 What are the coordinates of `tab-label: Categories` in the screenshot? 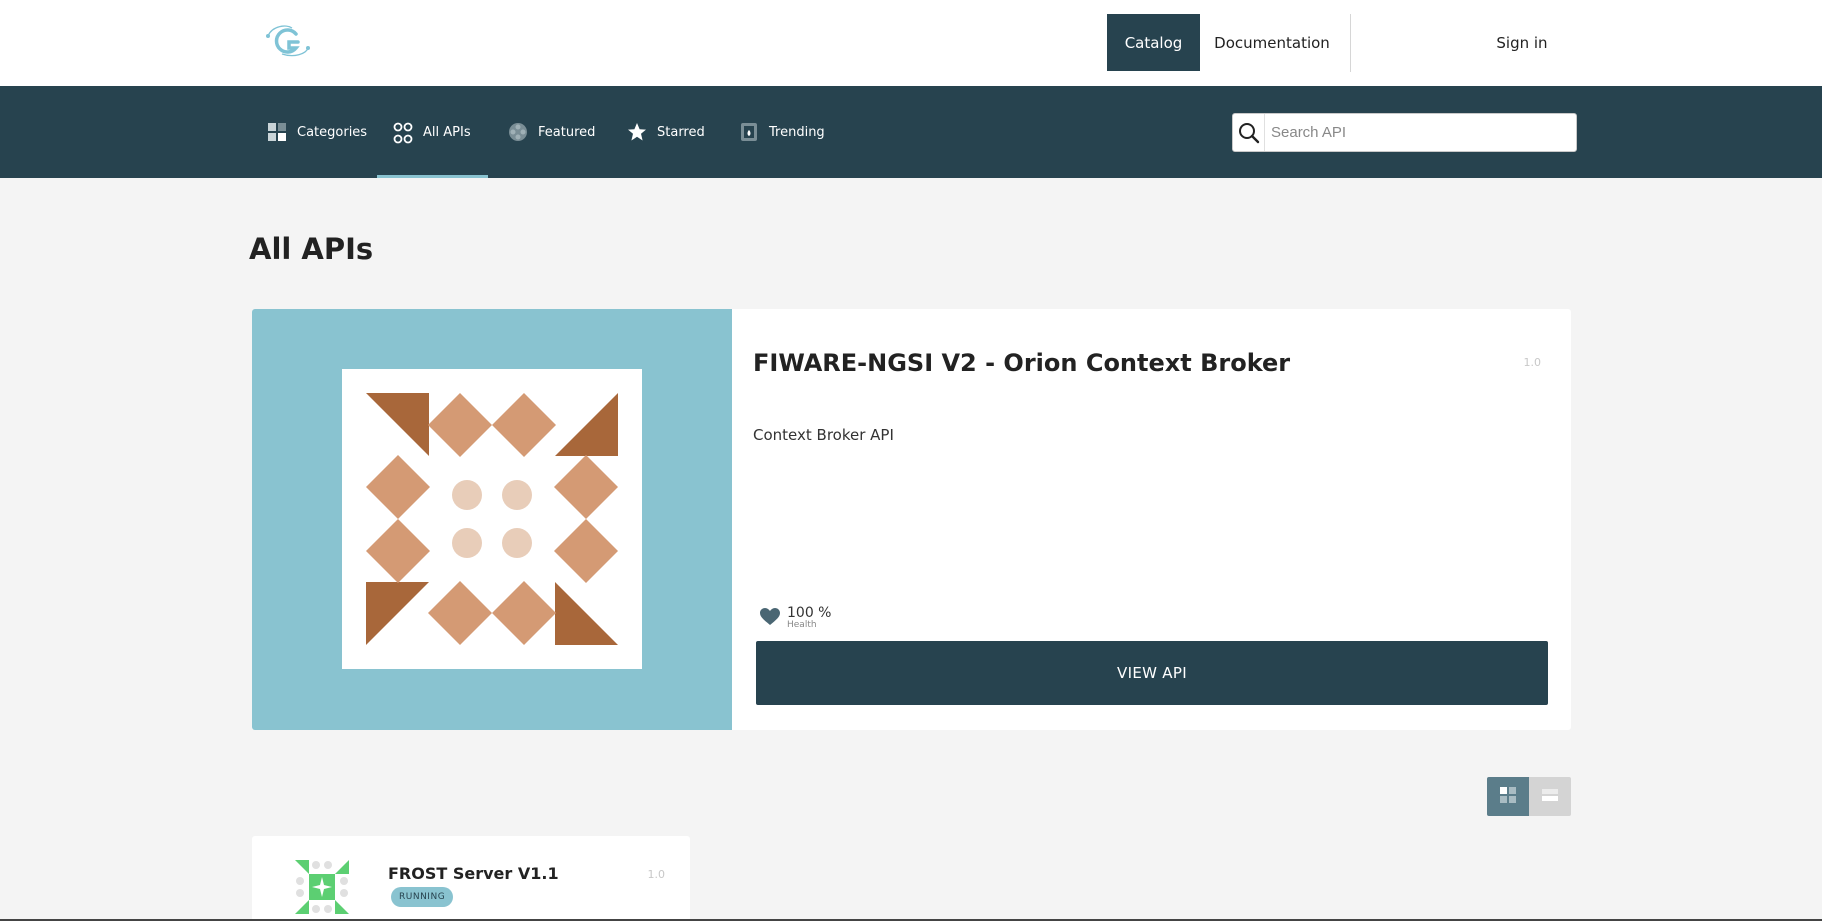 It's located at (332, 132).